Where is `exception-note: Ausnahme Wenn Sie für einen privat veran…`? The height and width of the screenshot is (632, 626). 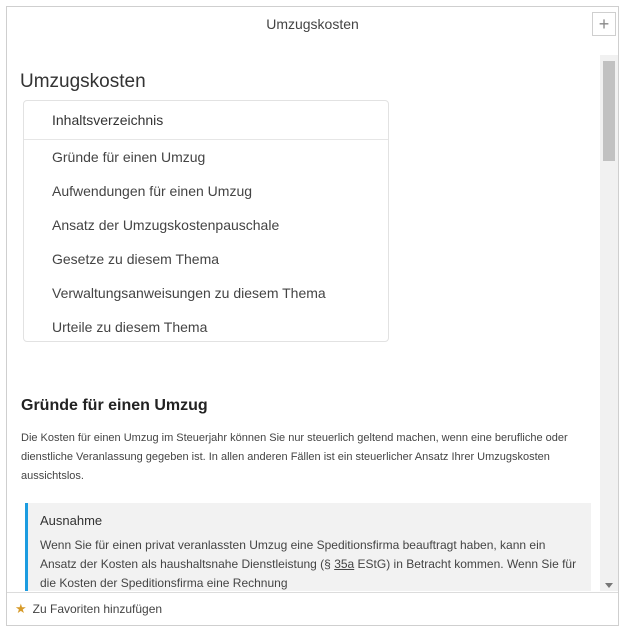
exception-note: Ausnahme Wenn Sie für einen privat veran… is located at coordinates (308, 547).